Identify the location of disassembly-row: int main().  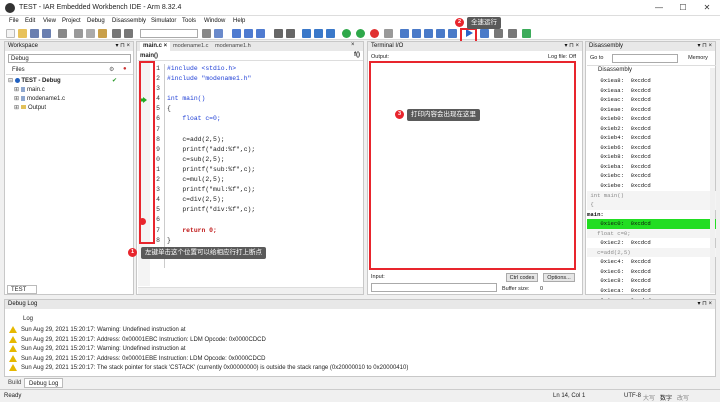
(651, 195).